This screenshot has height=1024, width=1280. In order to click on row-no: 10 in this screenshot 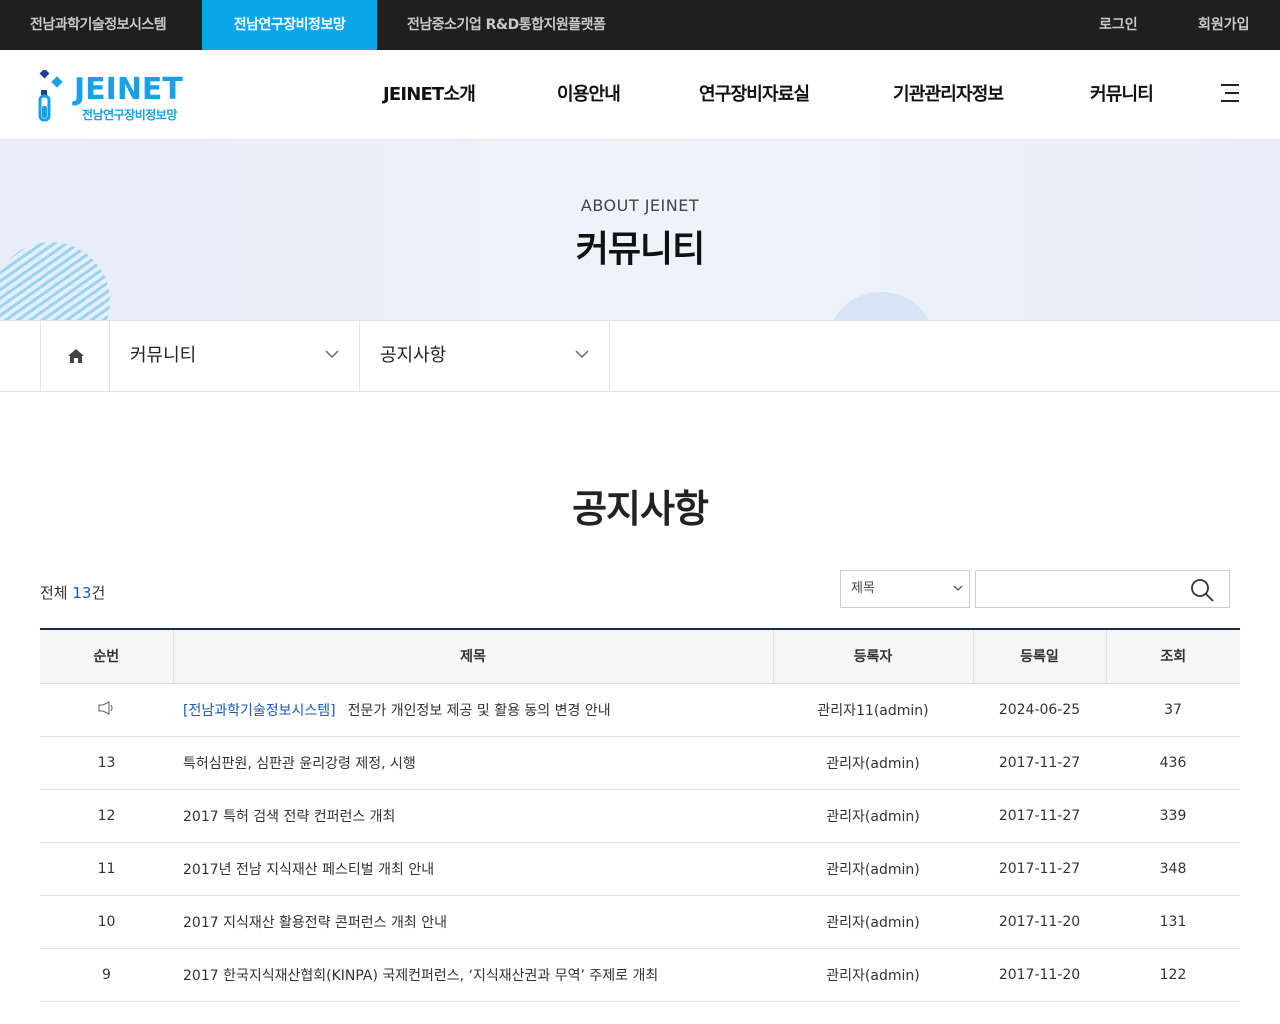, I will do `click(106, 922)`.